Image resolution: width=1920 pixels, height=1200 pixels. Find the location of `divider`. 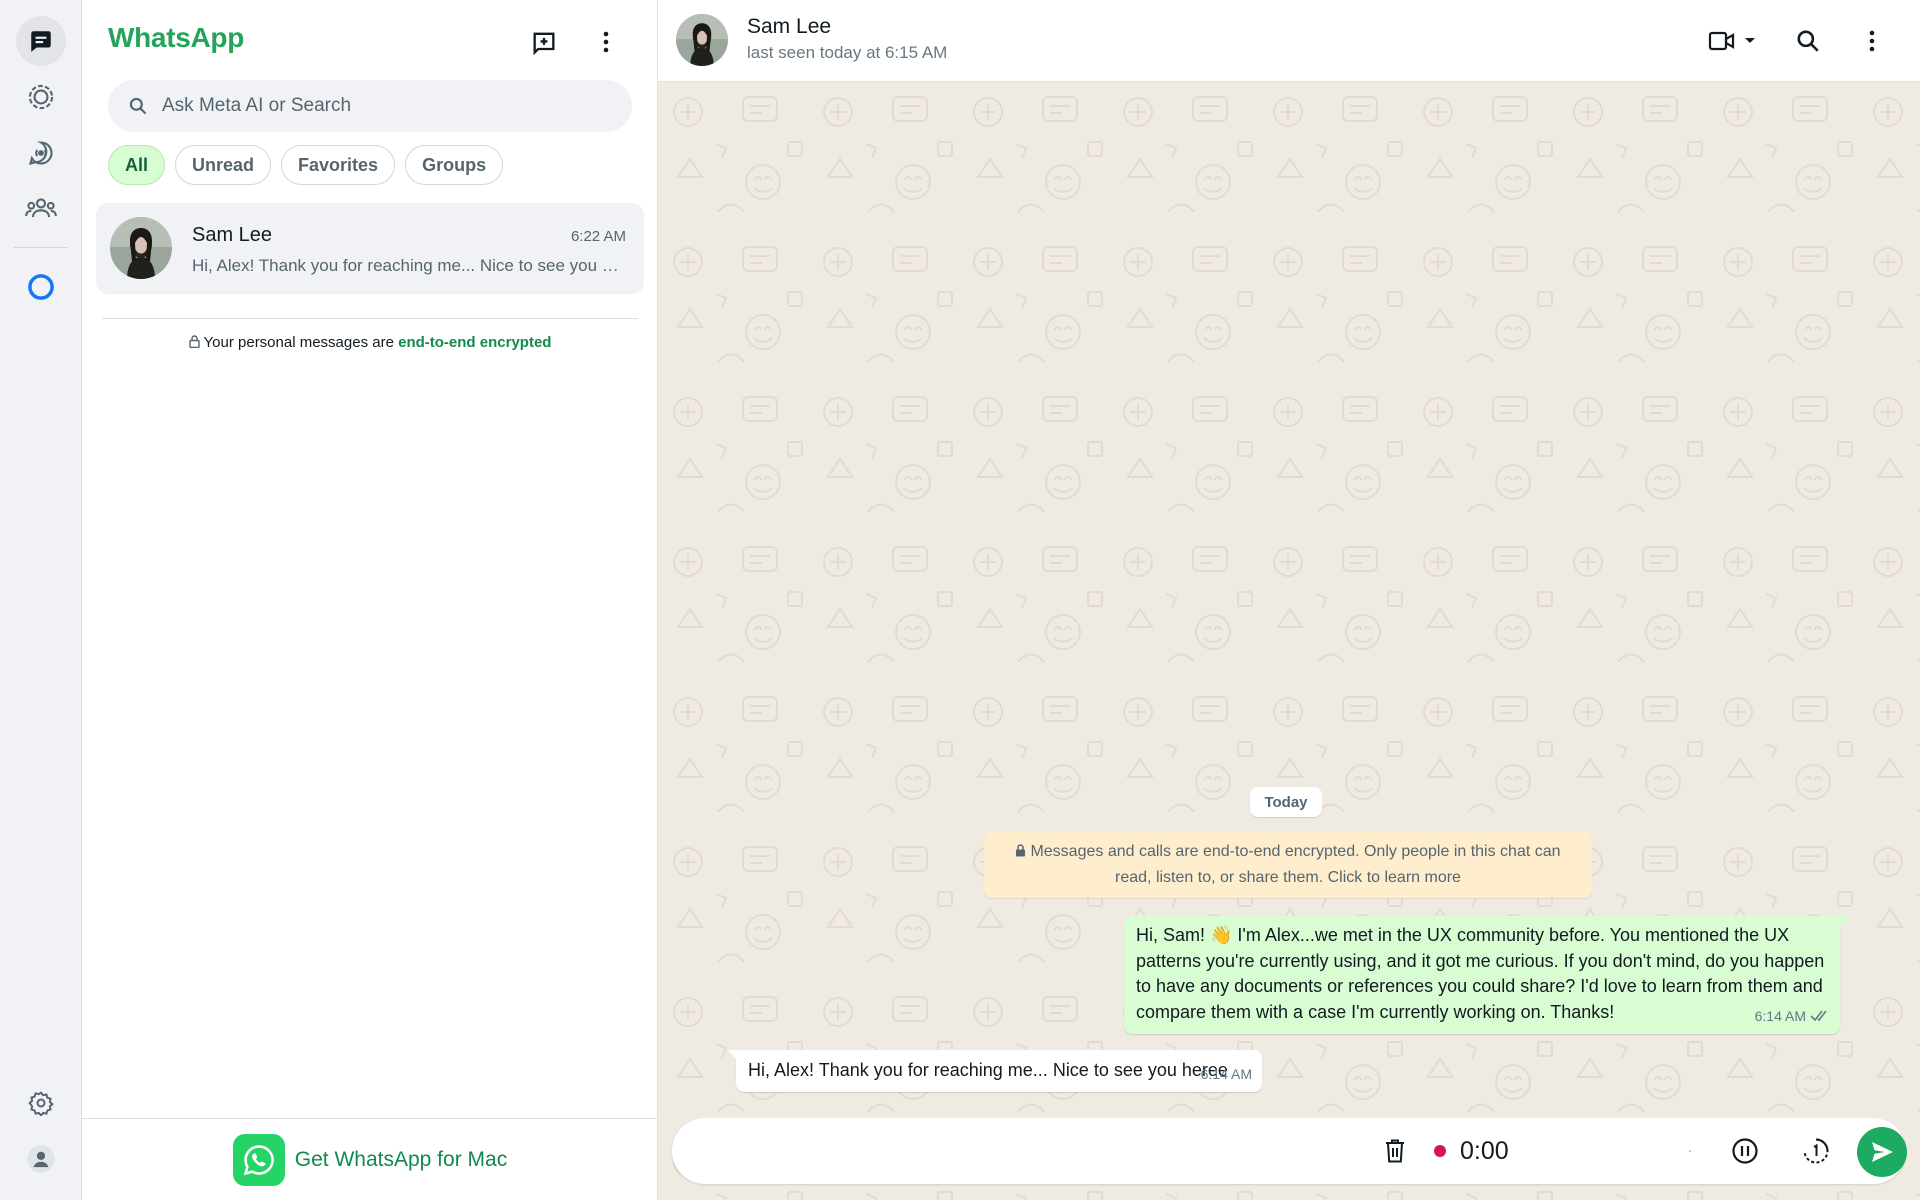

divider is located at coordinates (370, 318).